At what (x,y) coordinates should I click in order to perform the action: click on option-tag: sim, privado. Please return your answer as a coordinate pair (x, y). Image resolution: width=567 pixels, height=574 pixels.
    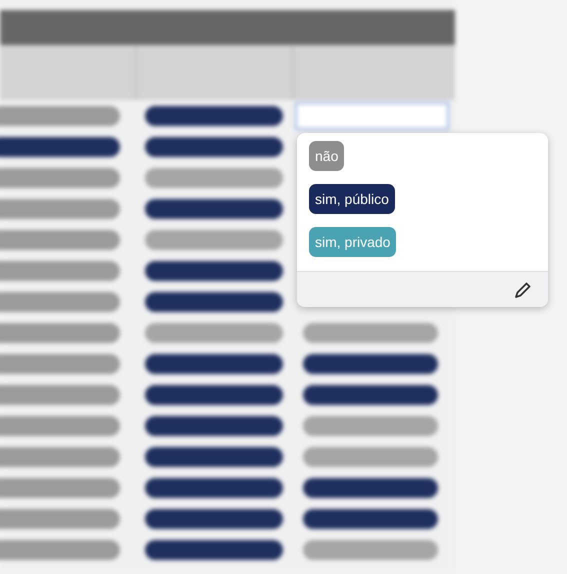
    Looking at the image, I should click on (352, 242).